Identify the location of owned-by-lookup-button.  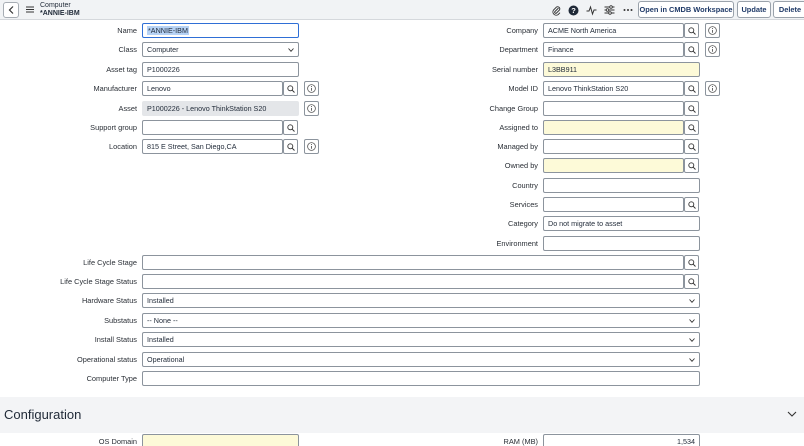
(691, 165).